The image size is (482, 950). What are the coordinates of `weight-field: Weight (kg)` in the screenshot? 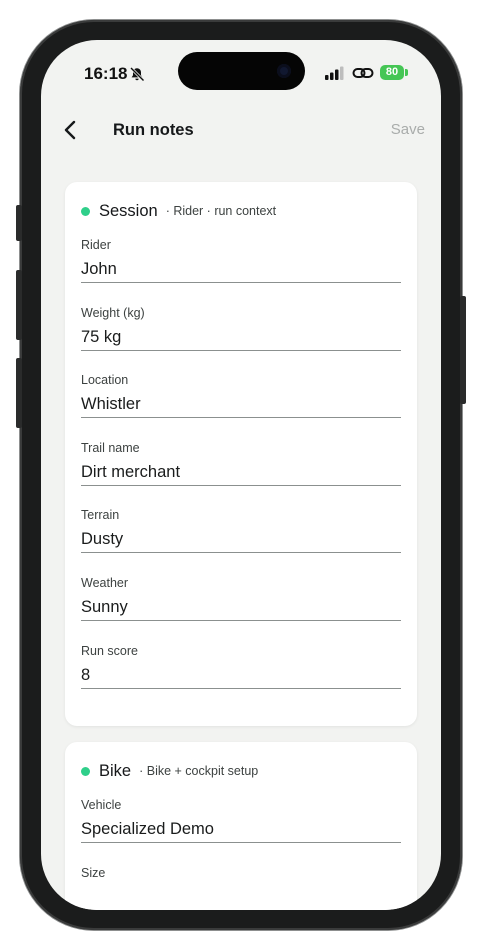 It's located at (241, 336).